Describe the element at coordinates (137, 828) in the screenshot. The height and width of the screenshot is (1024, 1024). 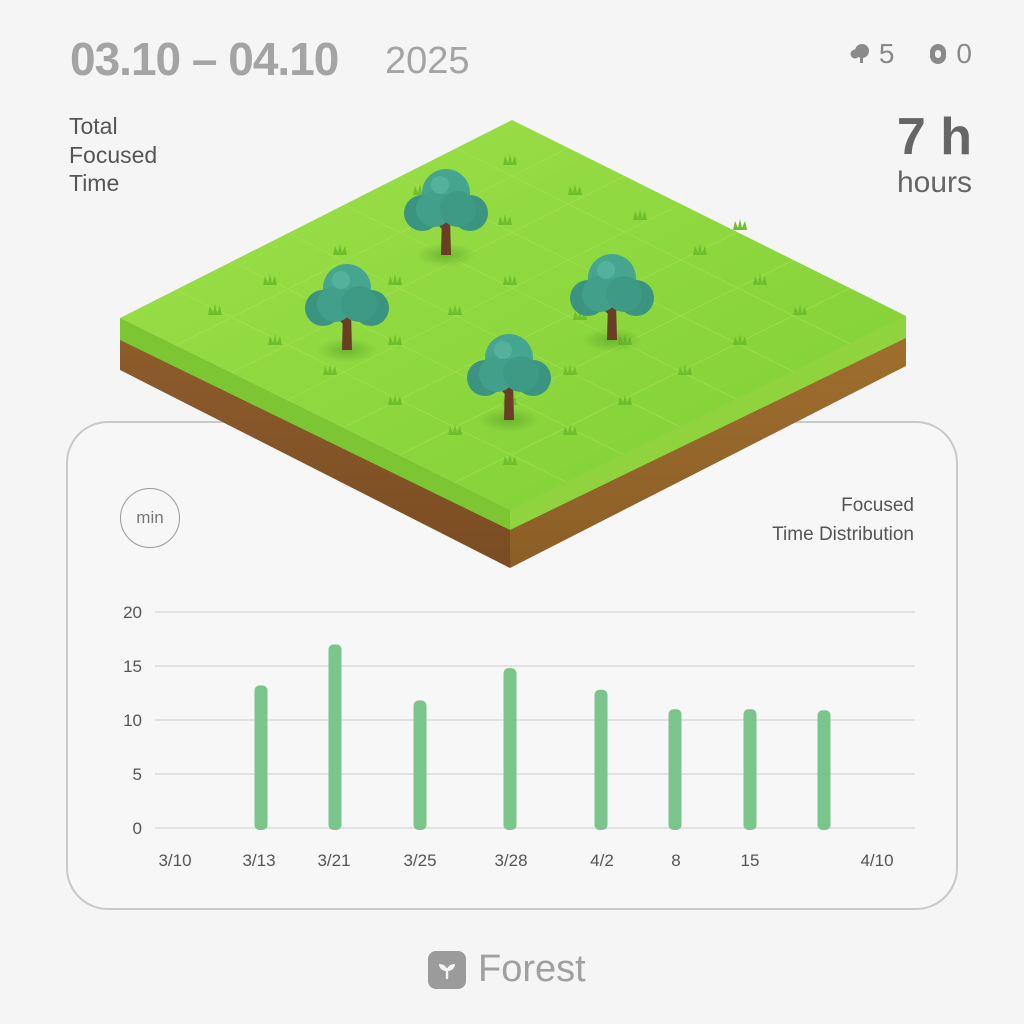
I see `y-tick-label: 0` at that location.